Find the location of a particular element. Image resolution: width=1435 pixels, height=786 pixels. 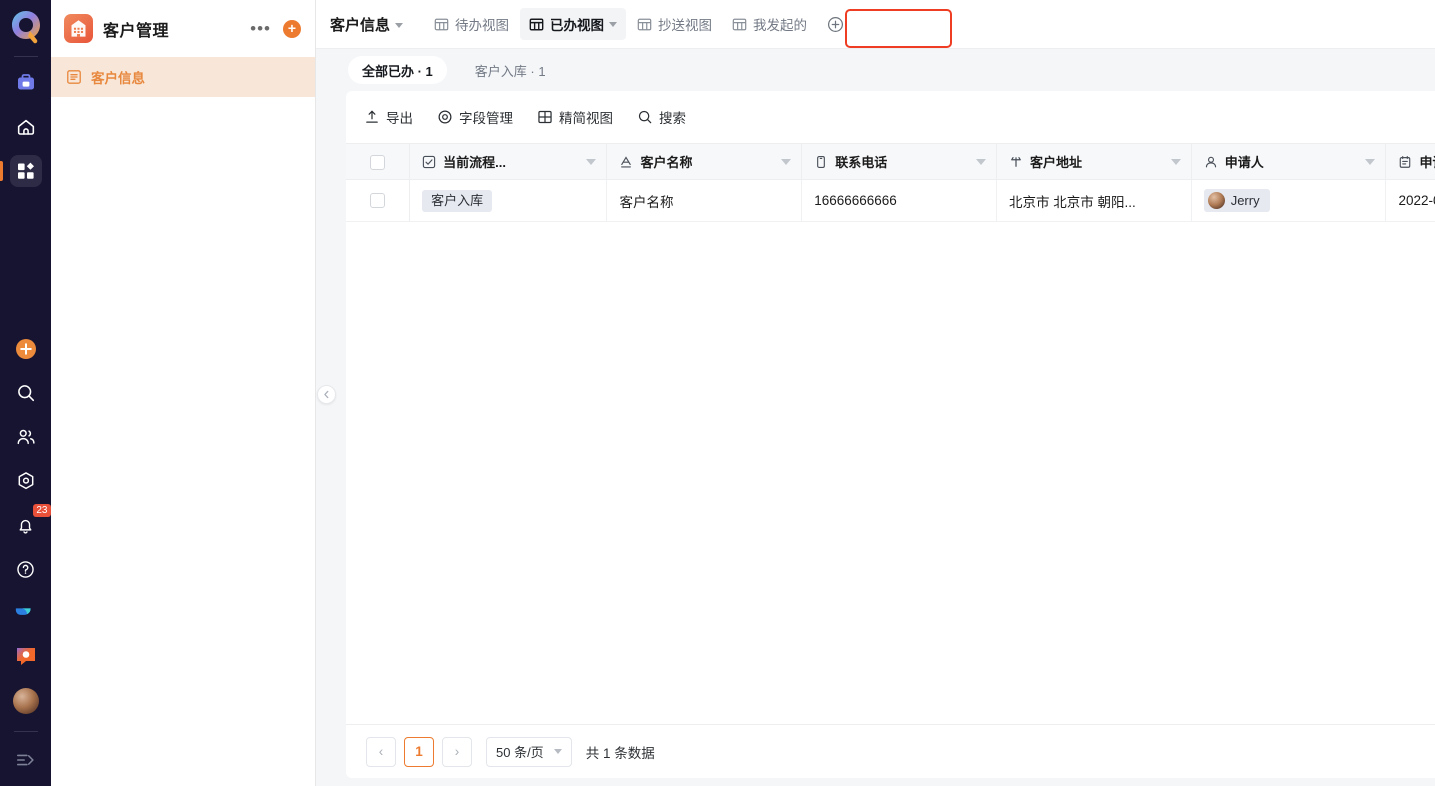

field-manage-icon is located at coordinates (445, 117).